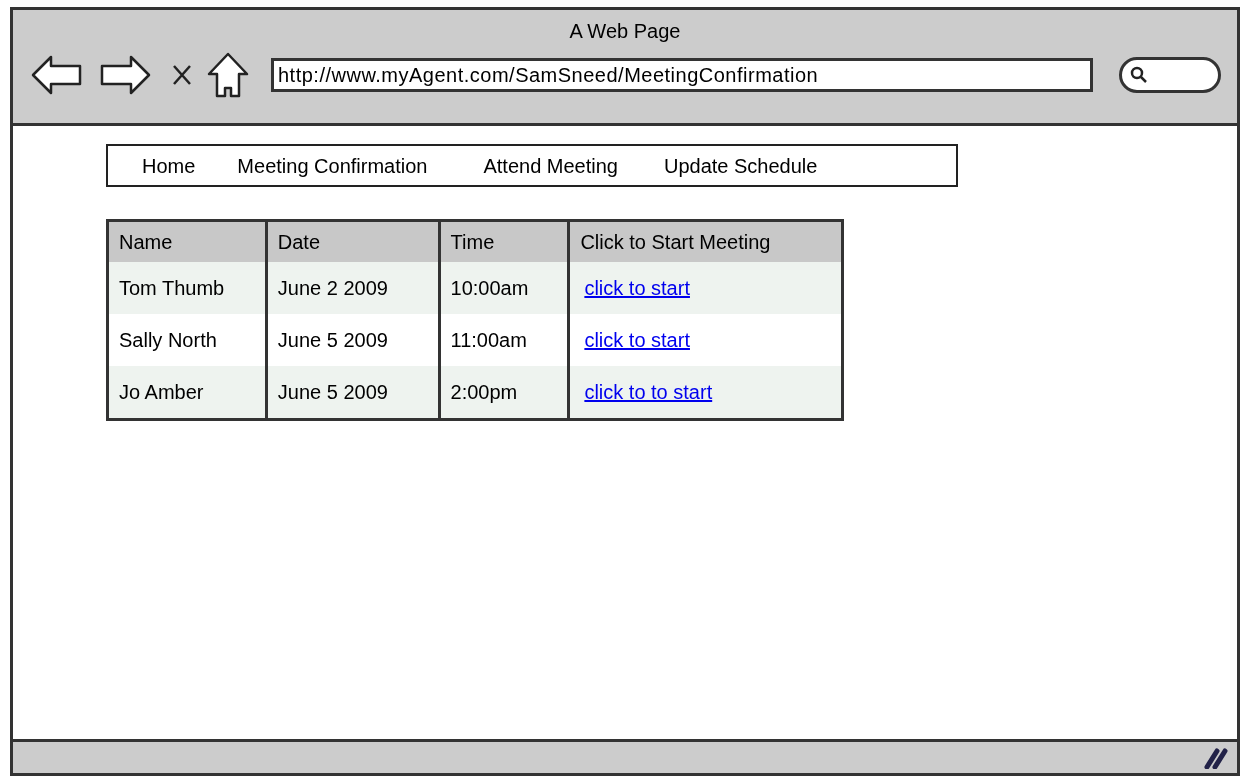  What do you see at coordinates (182, 75) in the screenshot?
I see `close-icon` at bounding box center [182, 75].